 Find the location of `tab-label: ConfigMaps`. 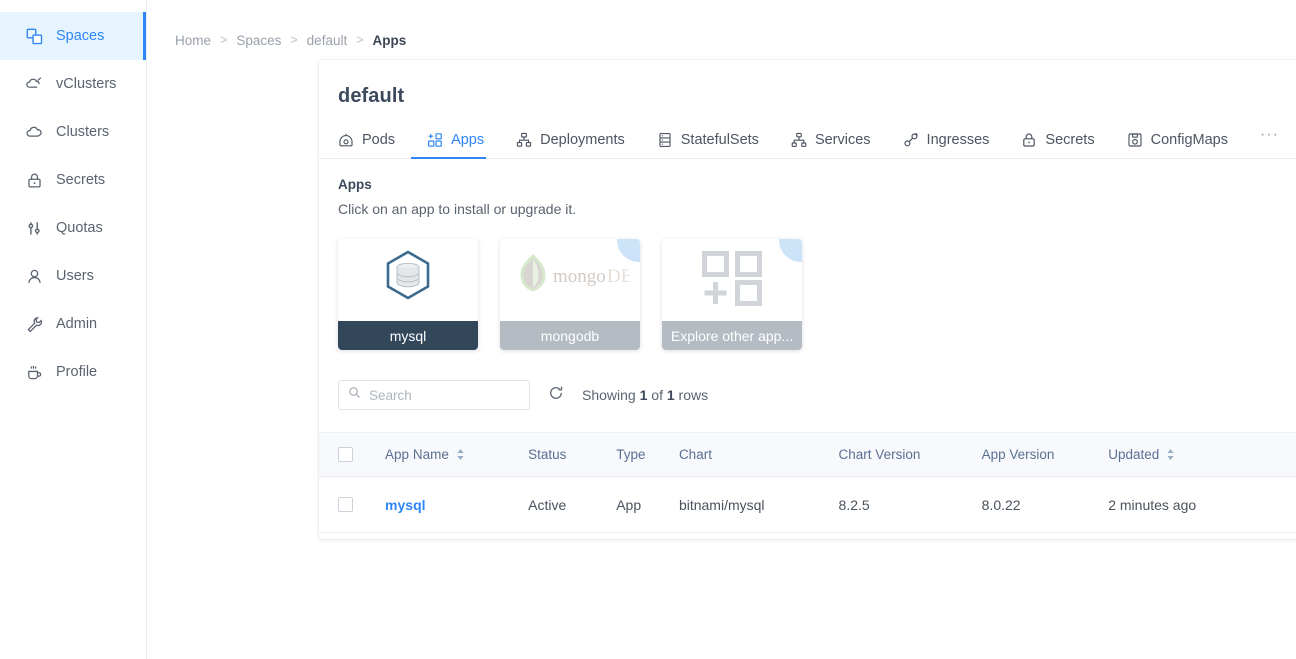

tab-label: ConfigMaps is located at coordinates (1189, 140).